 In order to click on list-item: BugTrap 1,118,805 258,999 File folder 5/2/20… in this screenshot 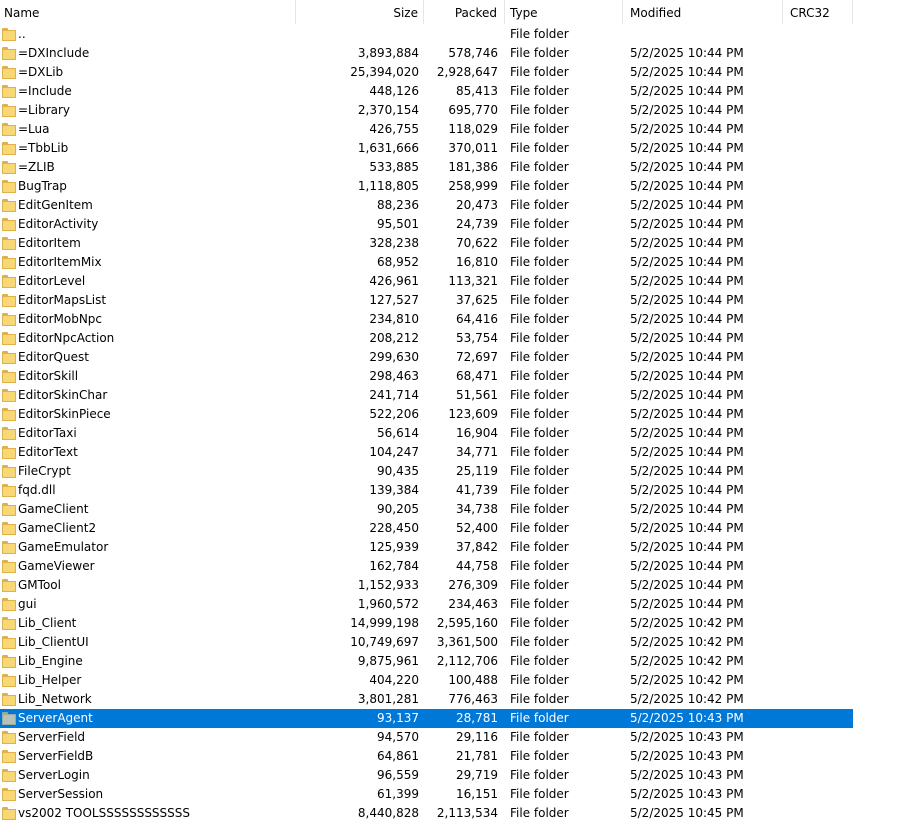, I will do `click(451, 186)`.